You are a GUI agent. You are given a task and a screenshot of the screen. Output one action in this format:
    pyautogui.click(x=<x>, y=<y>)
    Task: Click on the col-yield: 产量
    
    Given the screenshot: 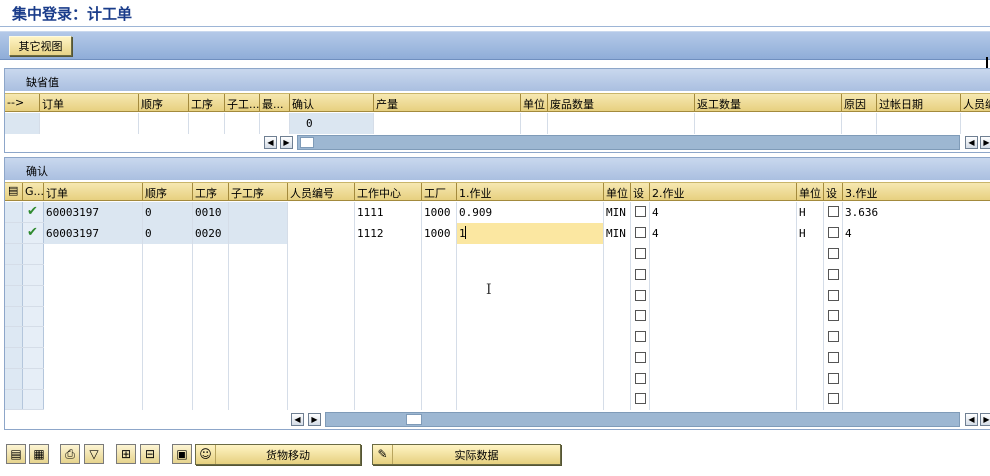 What is the action you would take?
    pyautogui.click(x=447, y=103)
    